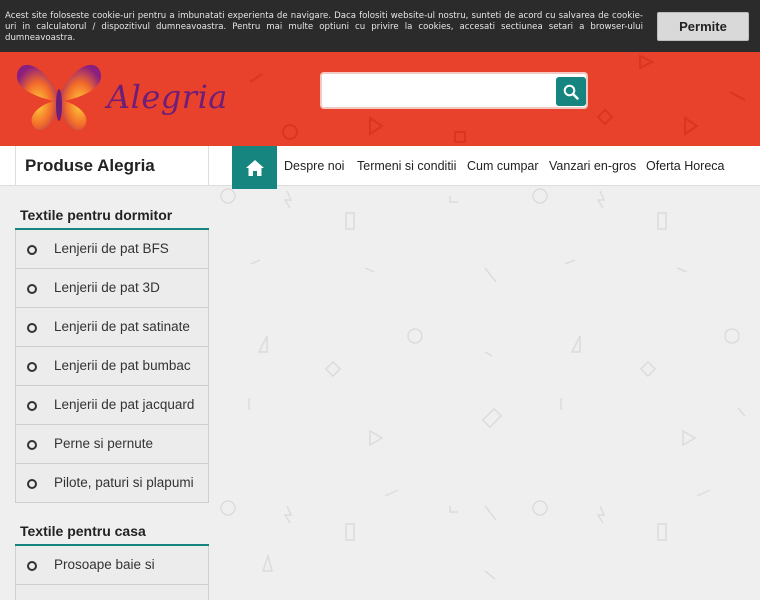  Describe the element at coordinates (314, 166) in the screenshot. I see `nav-despre-noi: Despre noi` at that location.